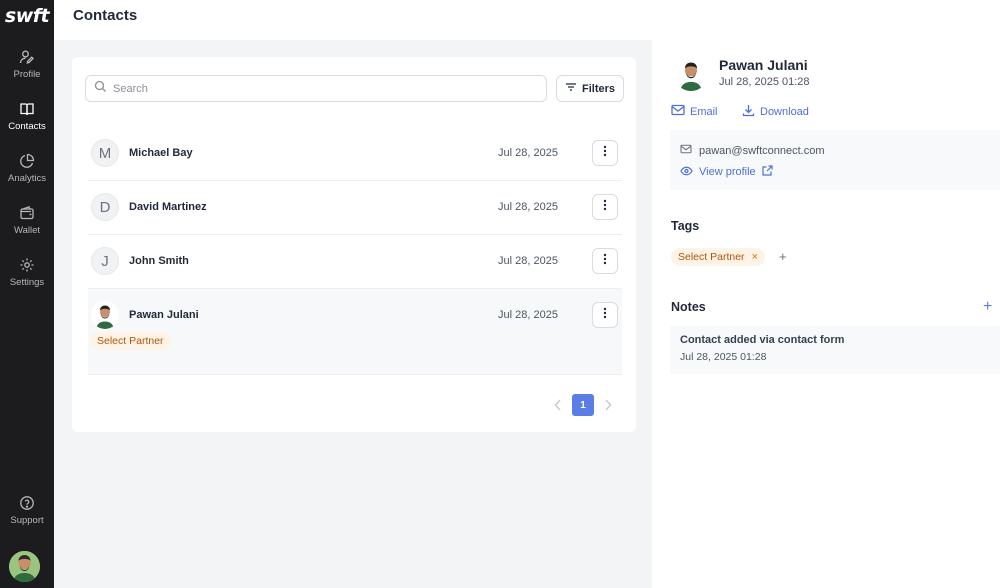 The width and height of the screenshot is (1000, 588). What do you see at coordinates (105, 15) in the screenshot?
I see `page-title: Contacts` at bounding box center [105, 15].